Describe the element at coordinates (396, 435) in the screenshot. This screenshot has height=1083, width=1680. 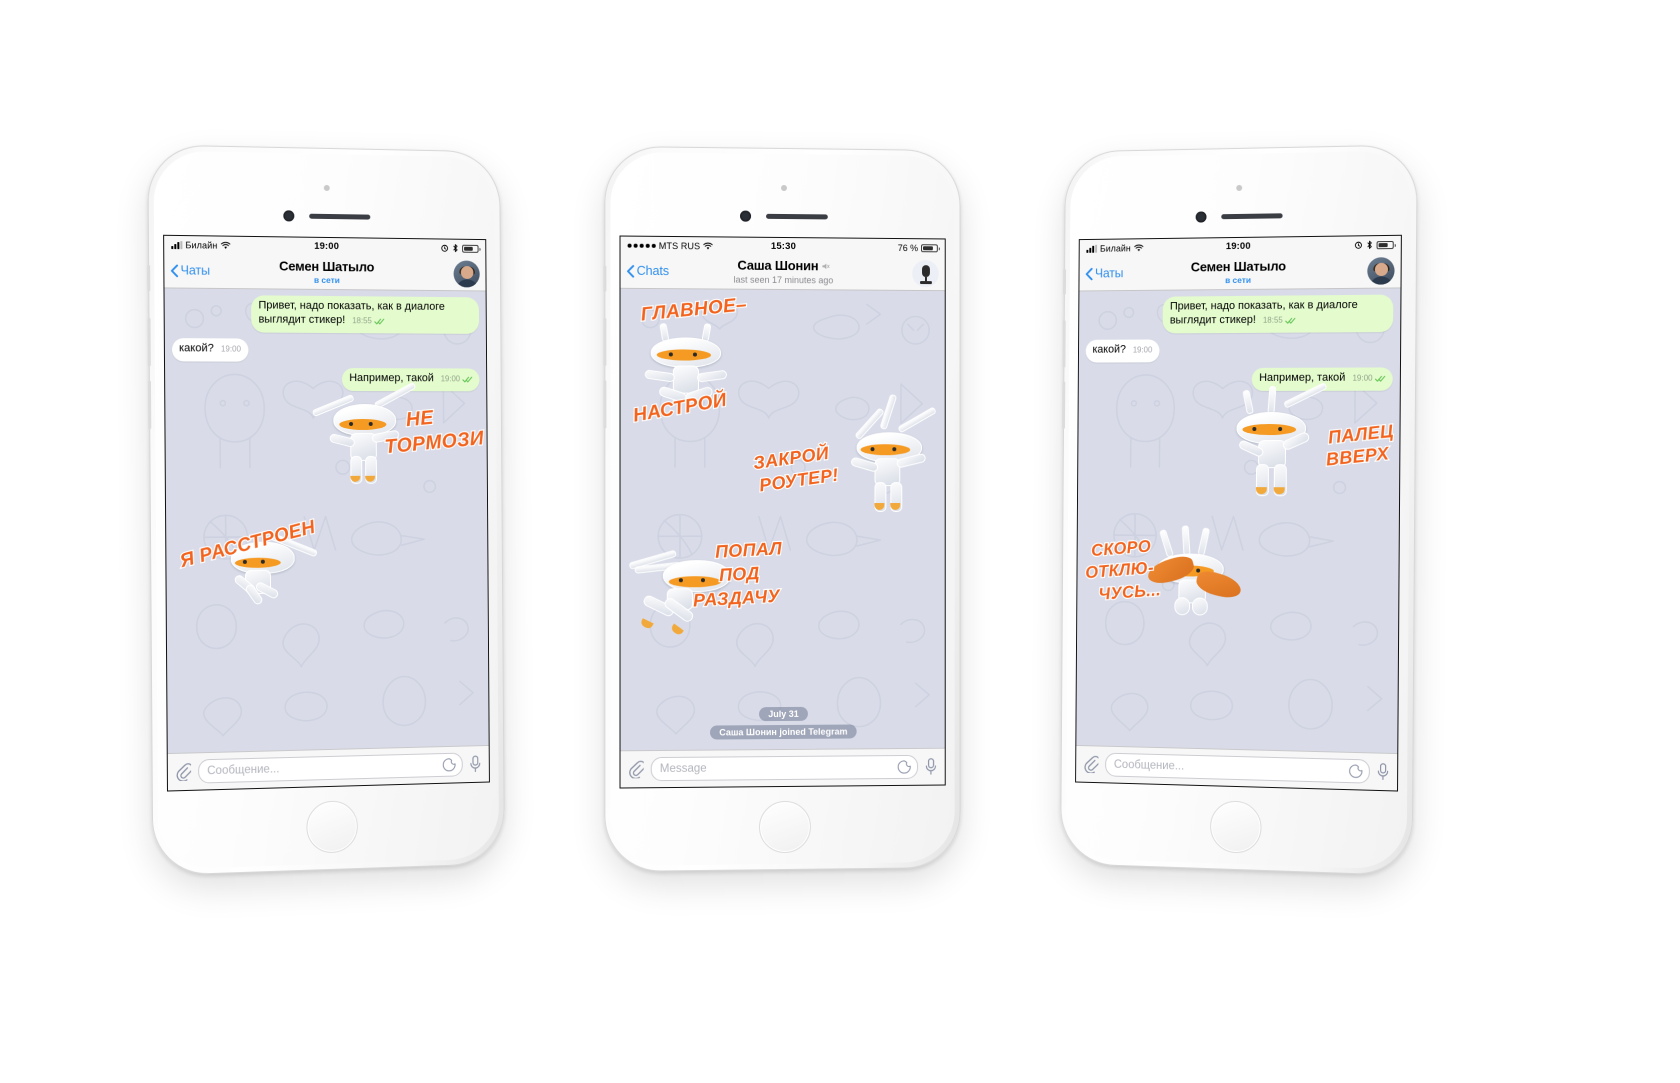
I see `sticker-ne-tormozi: НЕ ТОРМОЗИ` at that location.